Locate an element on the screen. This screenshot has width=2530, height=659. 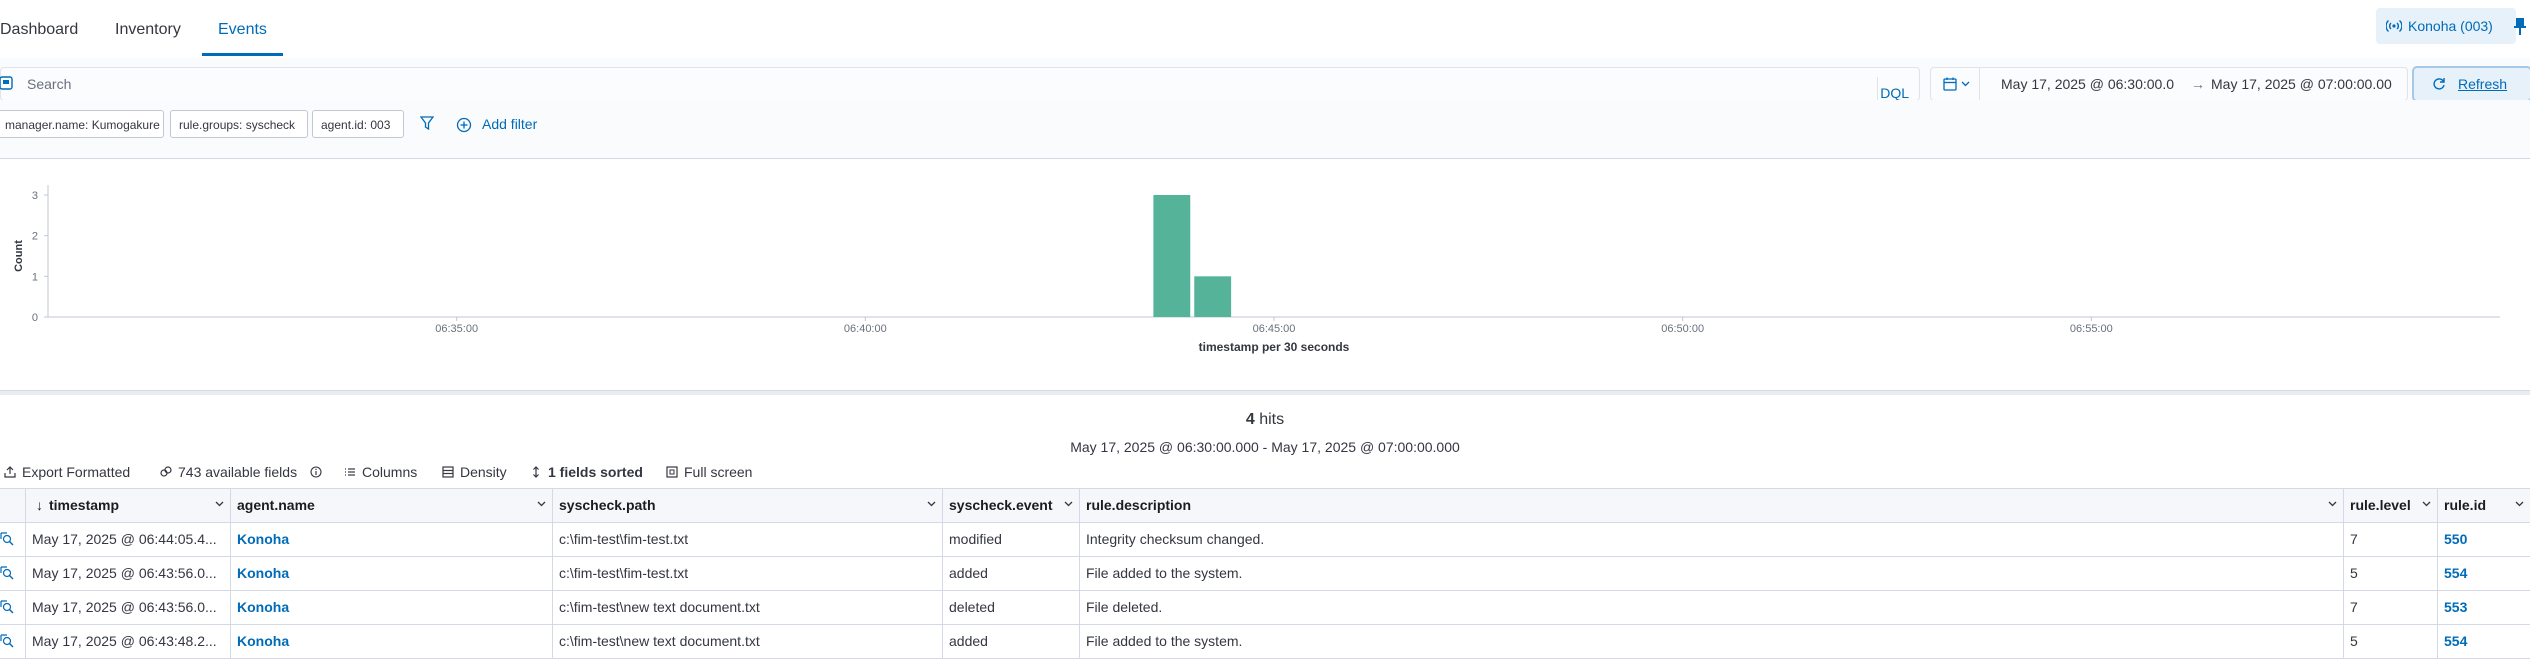
x-tick-label: 06:35:00 is located at coordinates (456, 329).